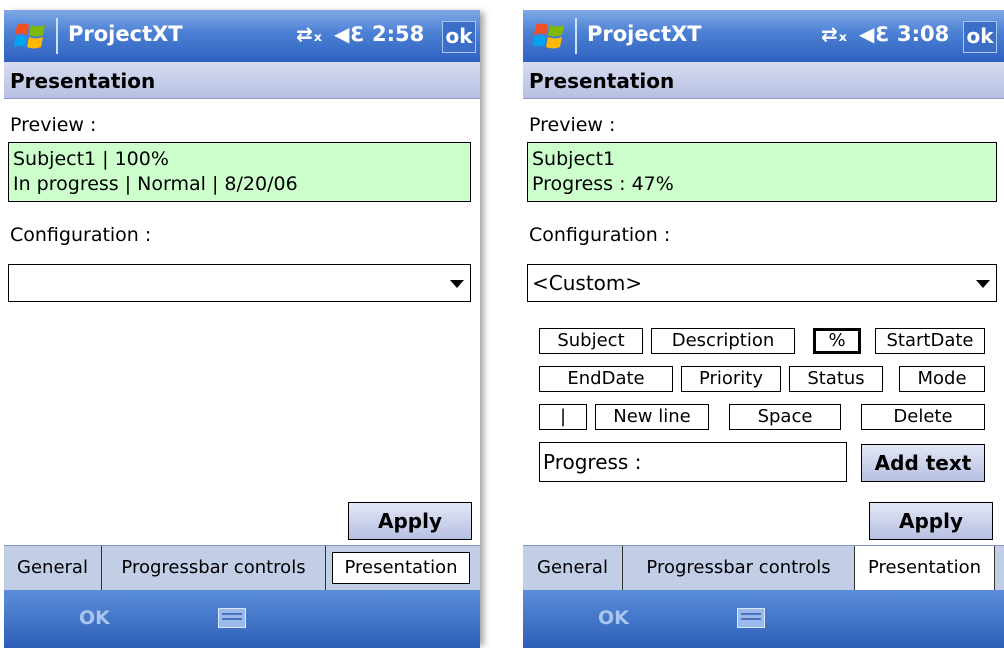 The image size is (1004, 648). Describe the element at coordinates (242, 36) in the screenshot. I see `title-bar: ProjectXT ⇄ₓ ◀ℇ 2:58 ok` at that location.